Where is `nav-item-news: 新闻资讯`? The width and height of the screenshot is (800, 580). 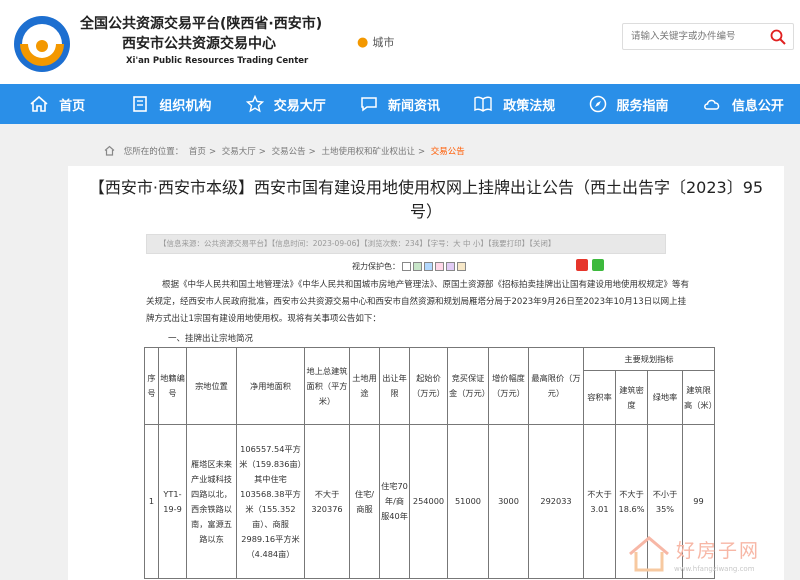
nav-item-news: 新闻资讯 is located at coordinates (400, 104).